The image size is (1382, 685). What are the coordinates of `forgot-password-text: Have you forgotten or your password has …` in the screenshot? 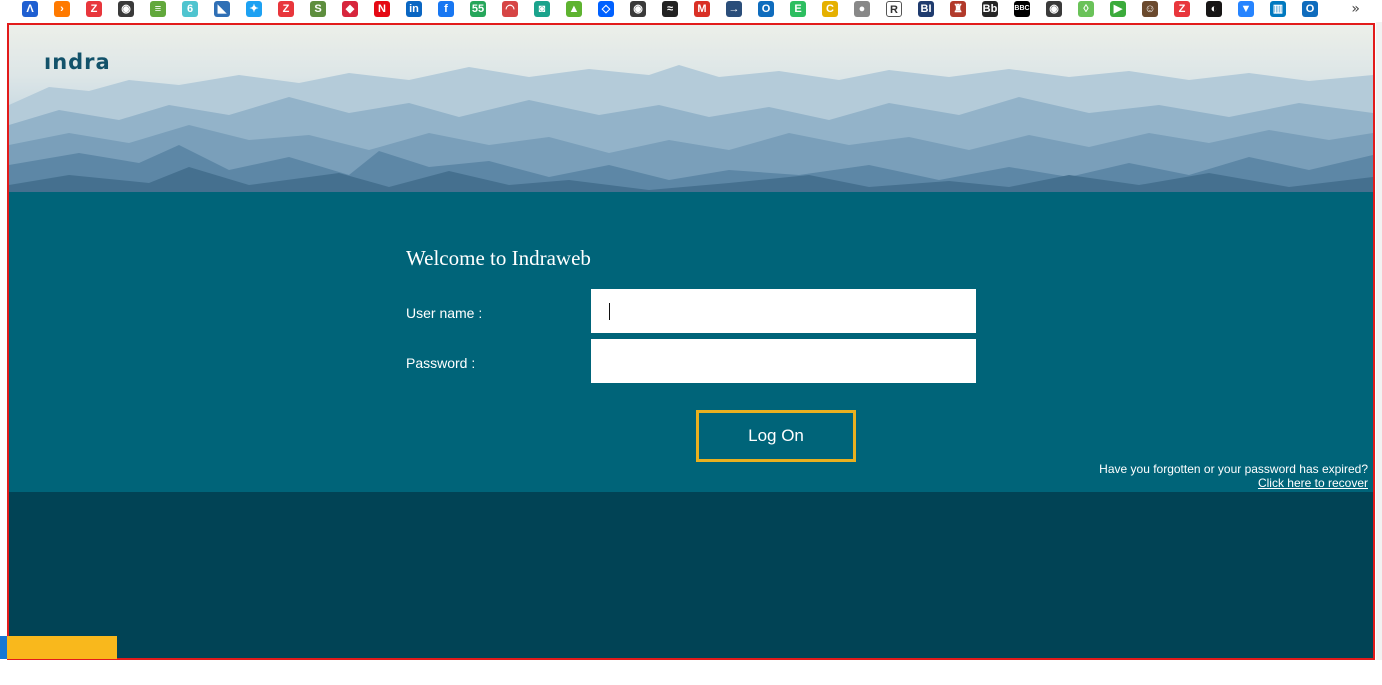 It's located at (1233, 469).